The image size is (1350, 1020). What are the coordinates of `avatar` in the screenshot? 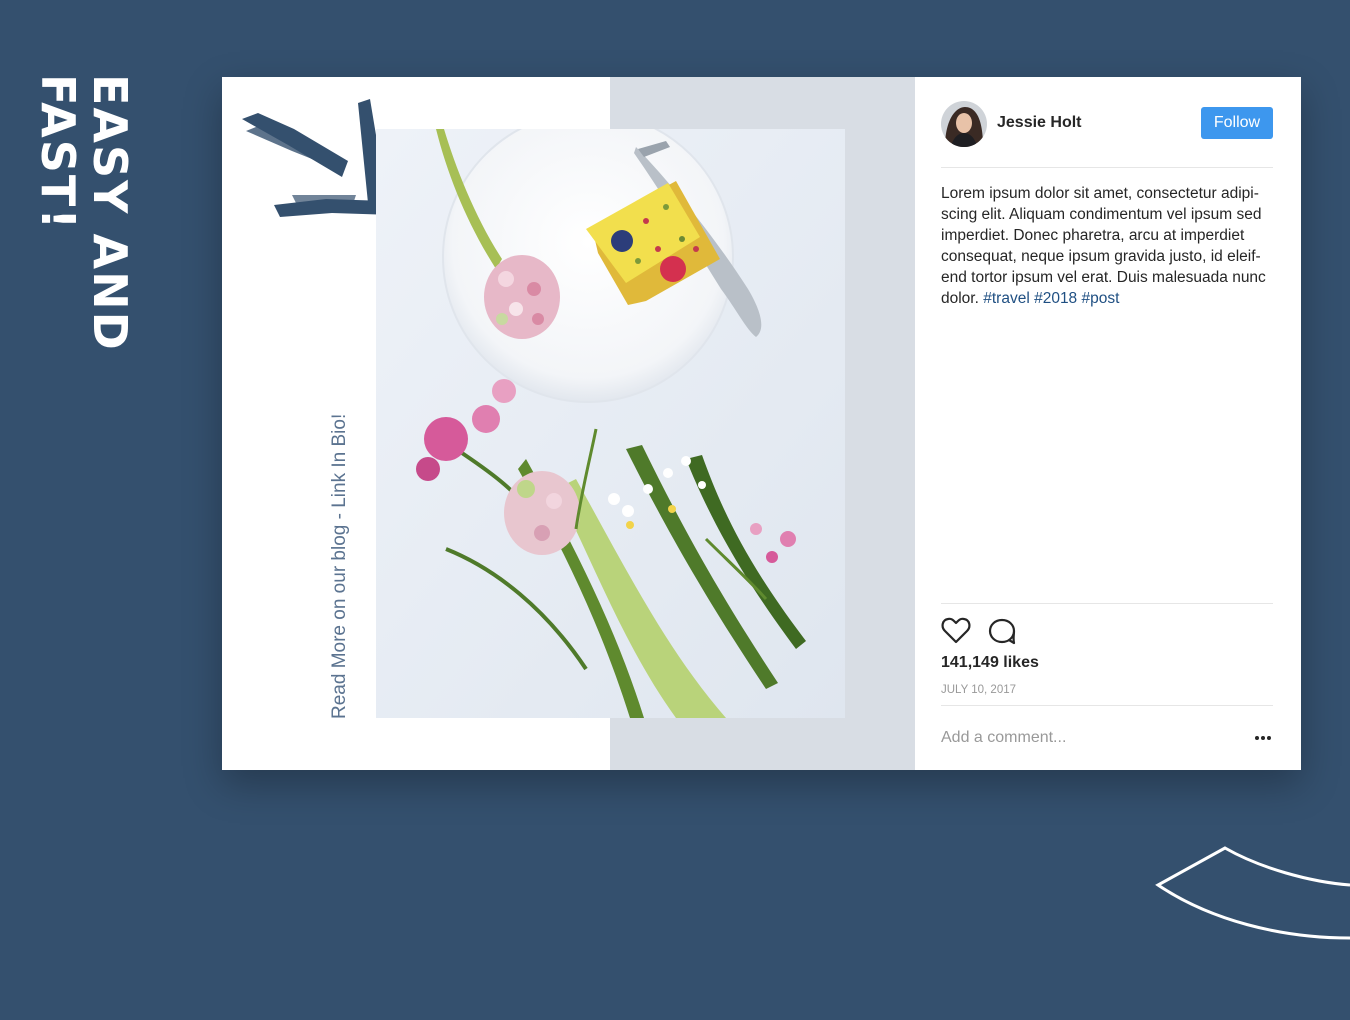 It's located at (964, 124).